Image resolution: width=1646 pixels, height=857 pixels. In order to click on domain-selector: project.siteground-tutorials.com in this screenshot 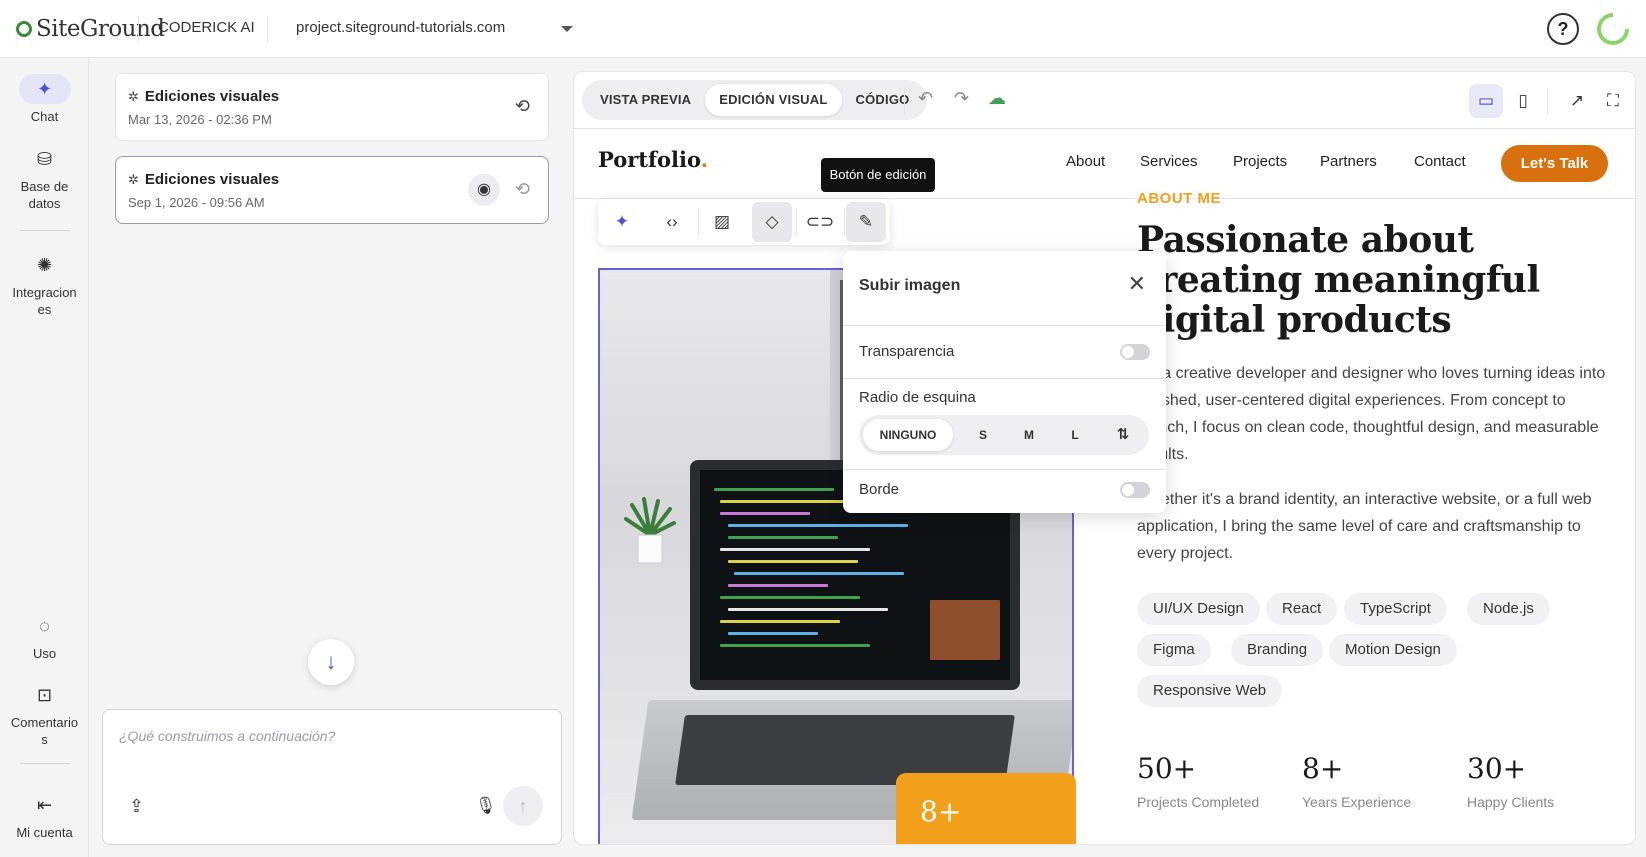, I will do `click(400, 27)`.